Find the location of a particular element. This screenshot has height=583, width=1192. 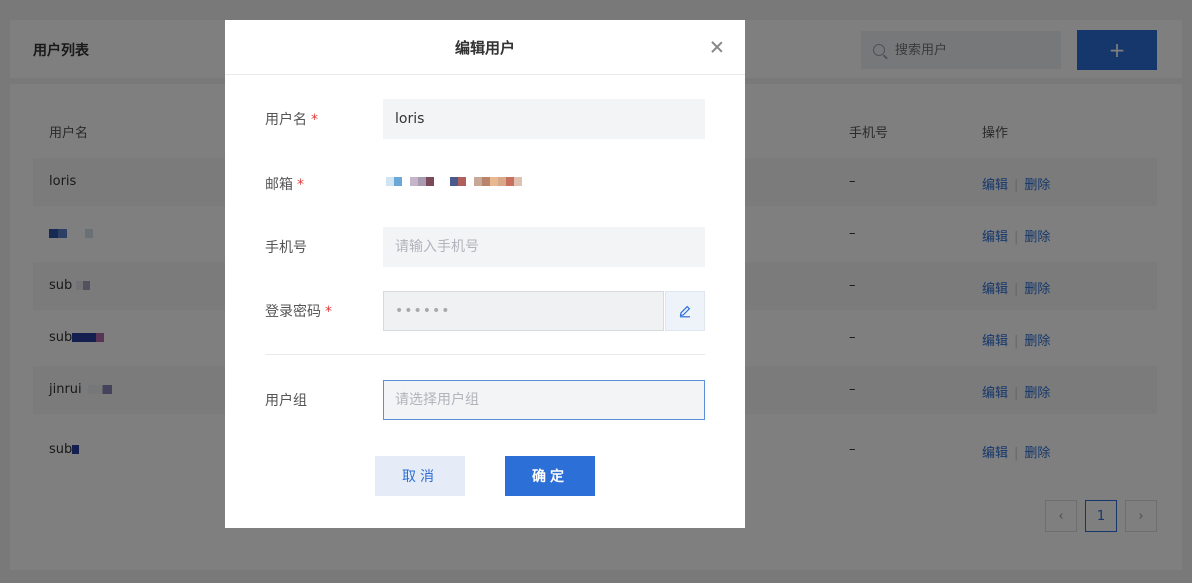

email-label: 邮箱 * is located at coordinates (284, 184).